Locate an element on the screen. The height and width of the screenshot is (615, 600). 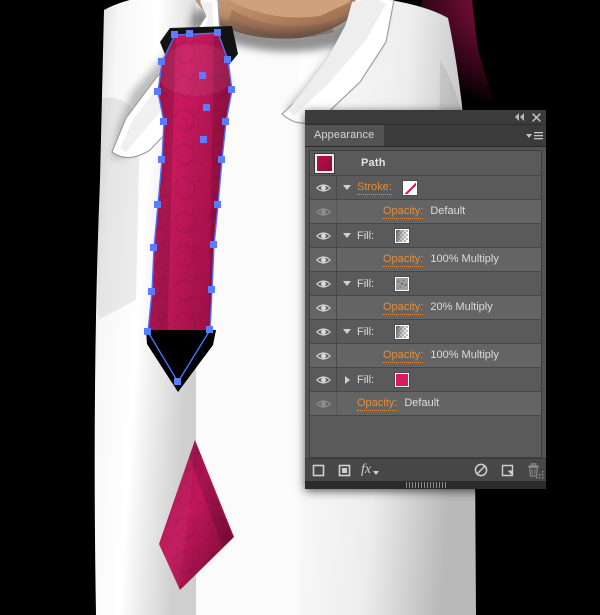
tab-appearance: Appearance is located at coordinates (345, 135).